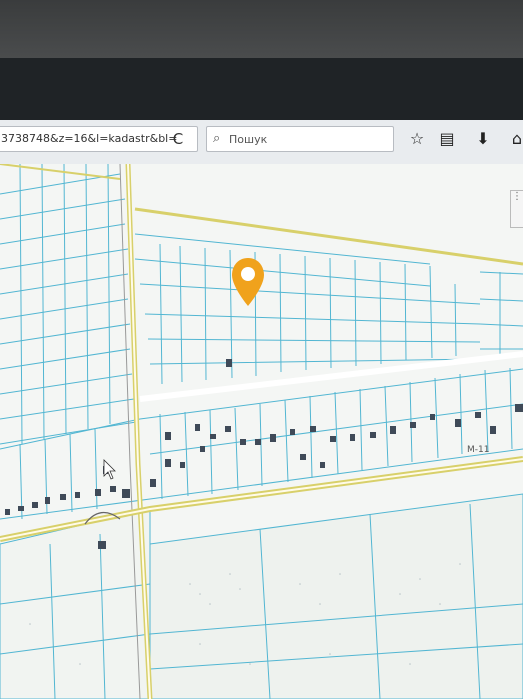  What do you see at coordinates (248, 283) in the screenshot?
I see `location-pin-icon` at bounding box center [248, 283].